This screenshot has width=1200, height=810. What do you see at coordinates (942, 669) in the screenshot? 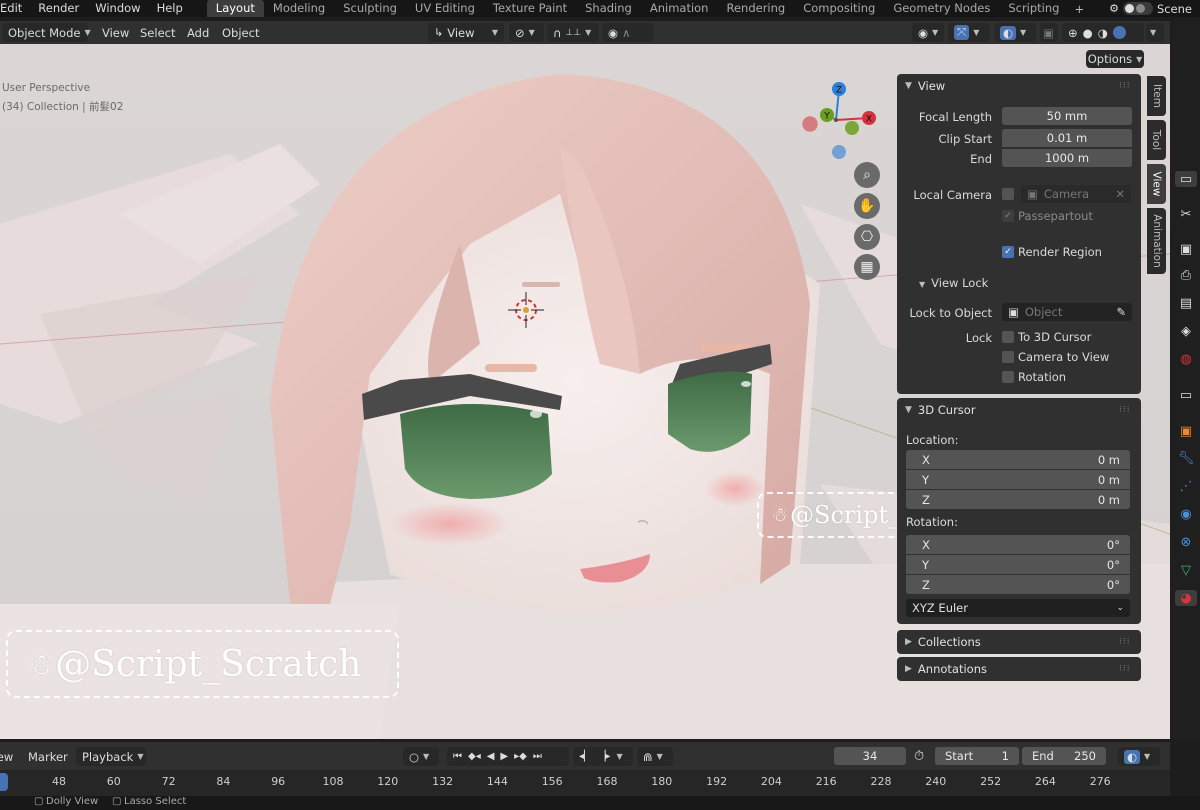
I see `annotations-header: ▶ Annotations` at bounding box center [942, 669].